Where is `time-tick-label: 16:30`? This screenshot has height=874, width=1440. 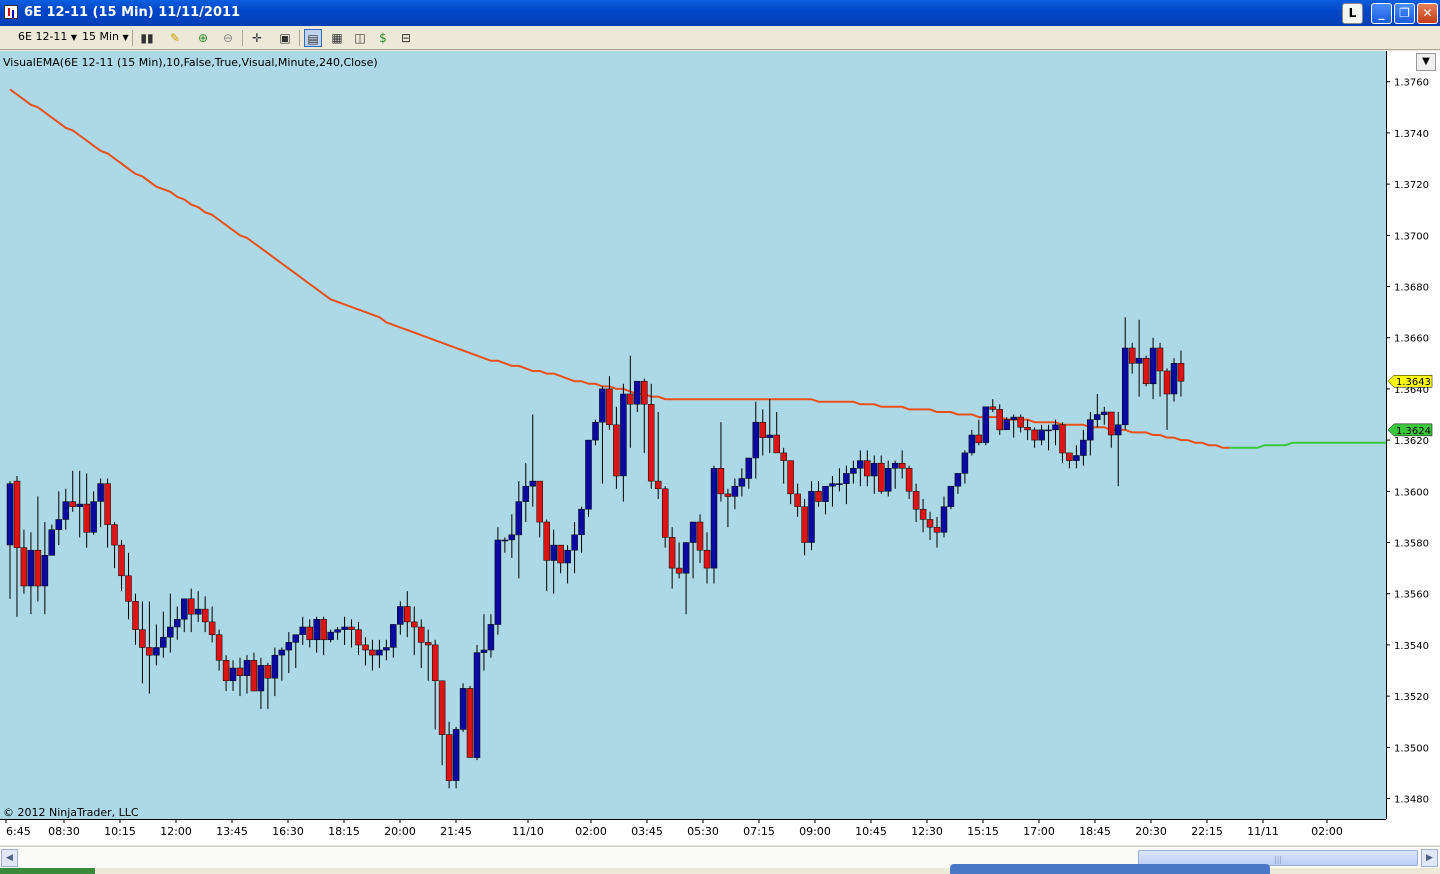 time-tick-label: 16:30 is located at coordinates (288, 831).